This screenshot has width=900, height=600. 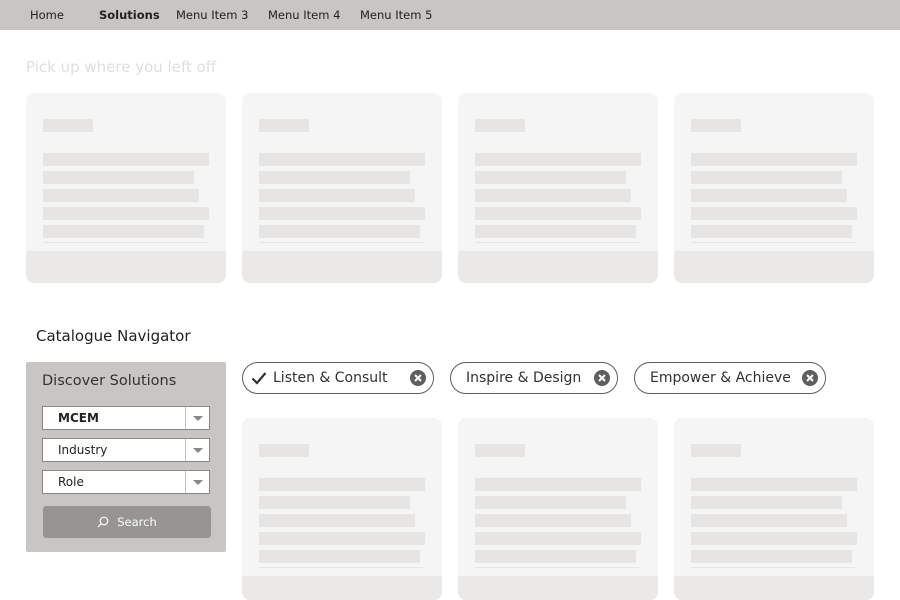 What do you see at coordinates (126, 482) in the screenshot?
I see `role-select: Role` at bounding box center [126, 482].